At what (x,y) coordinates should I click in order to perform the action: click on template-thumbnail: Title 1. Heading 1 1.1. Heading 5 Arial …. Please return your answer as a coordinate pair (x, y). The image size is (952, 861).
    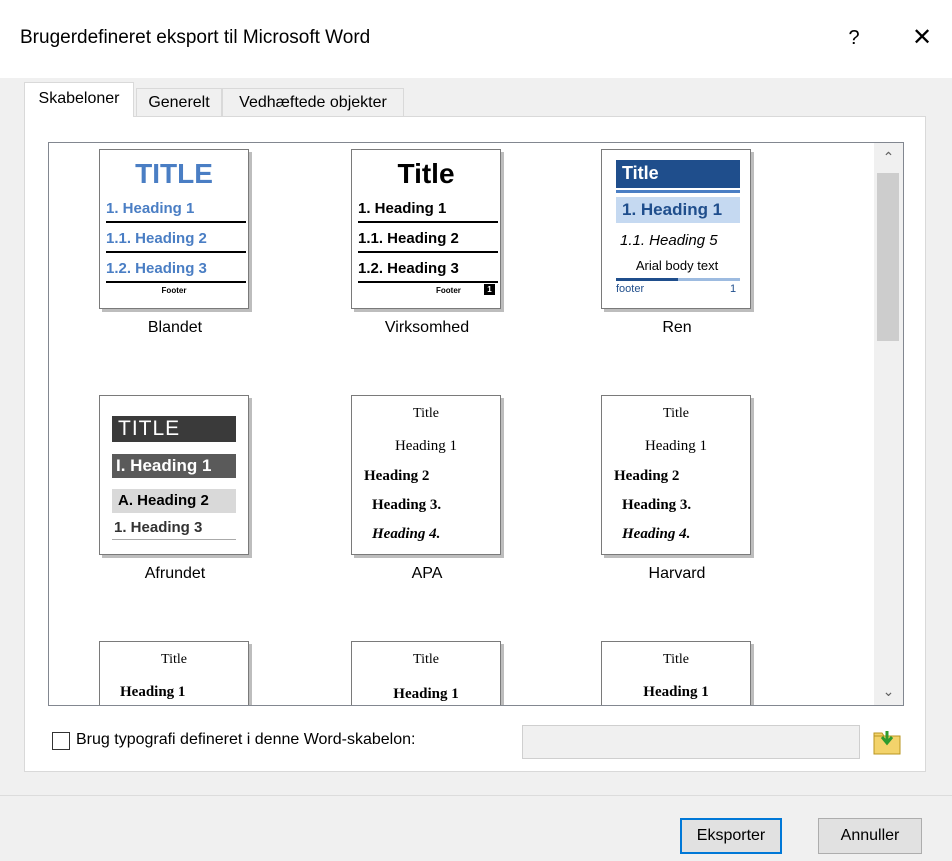
    Looking at the image, I should click on (676, 229).